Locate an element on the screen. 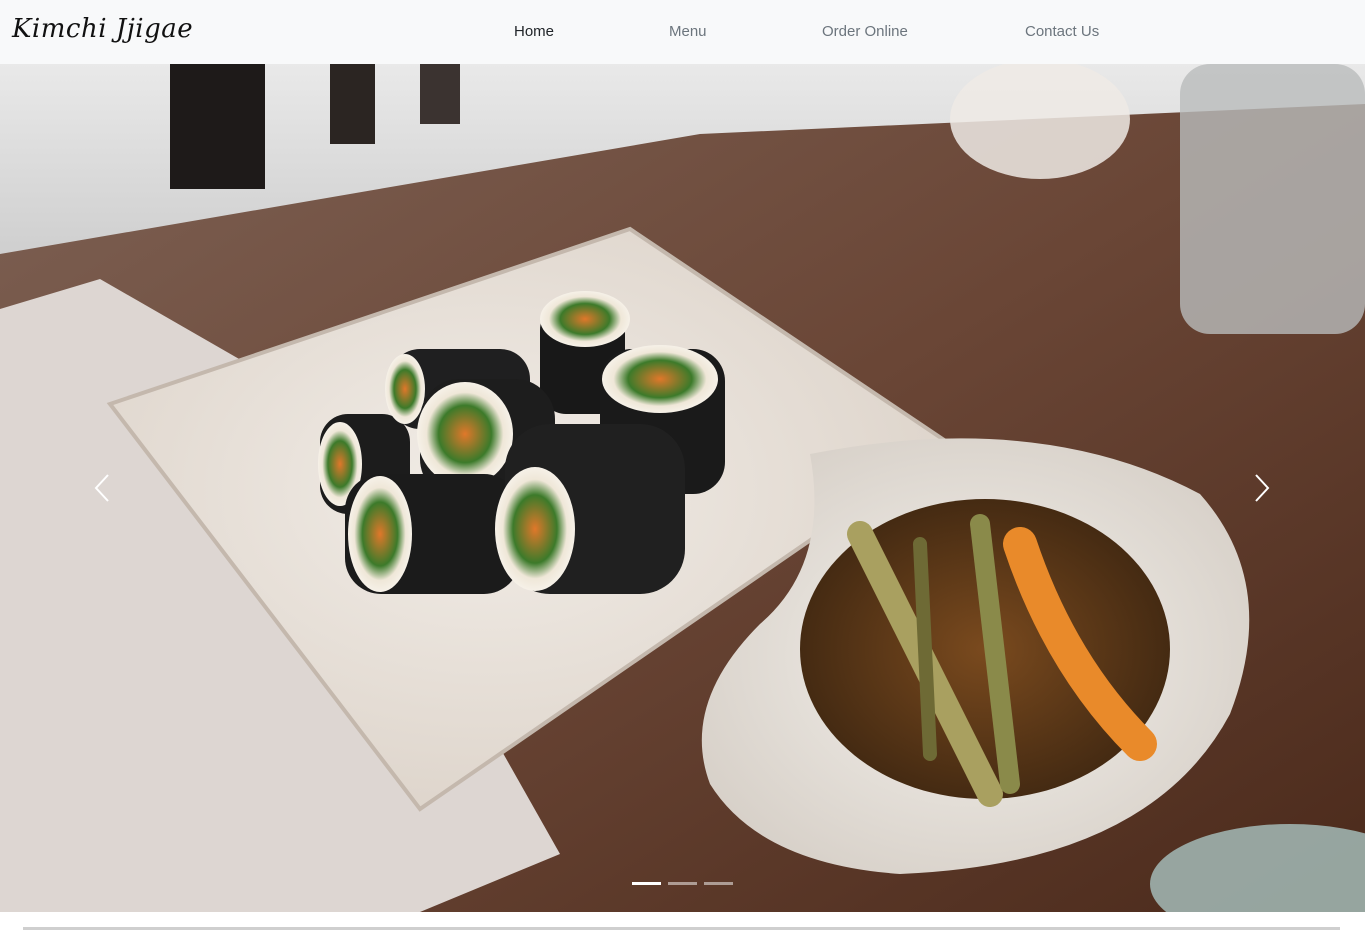 This screenshot has height=937, width=1365. nav-link-home: Home is located at coordinates (534, 31).